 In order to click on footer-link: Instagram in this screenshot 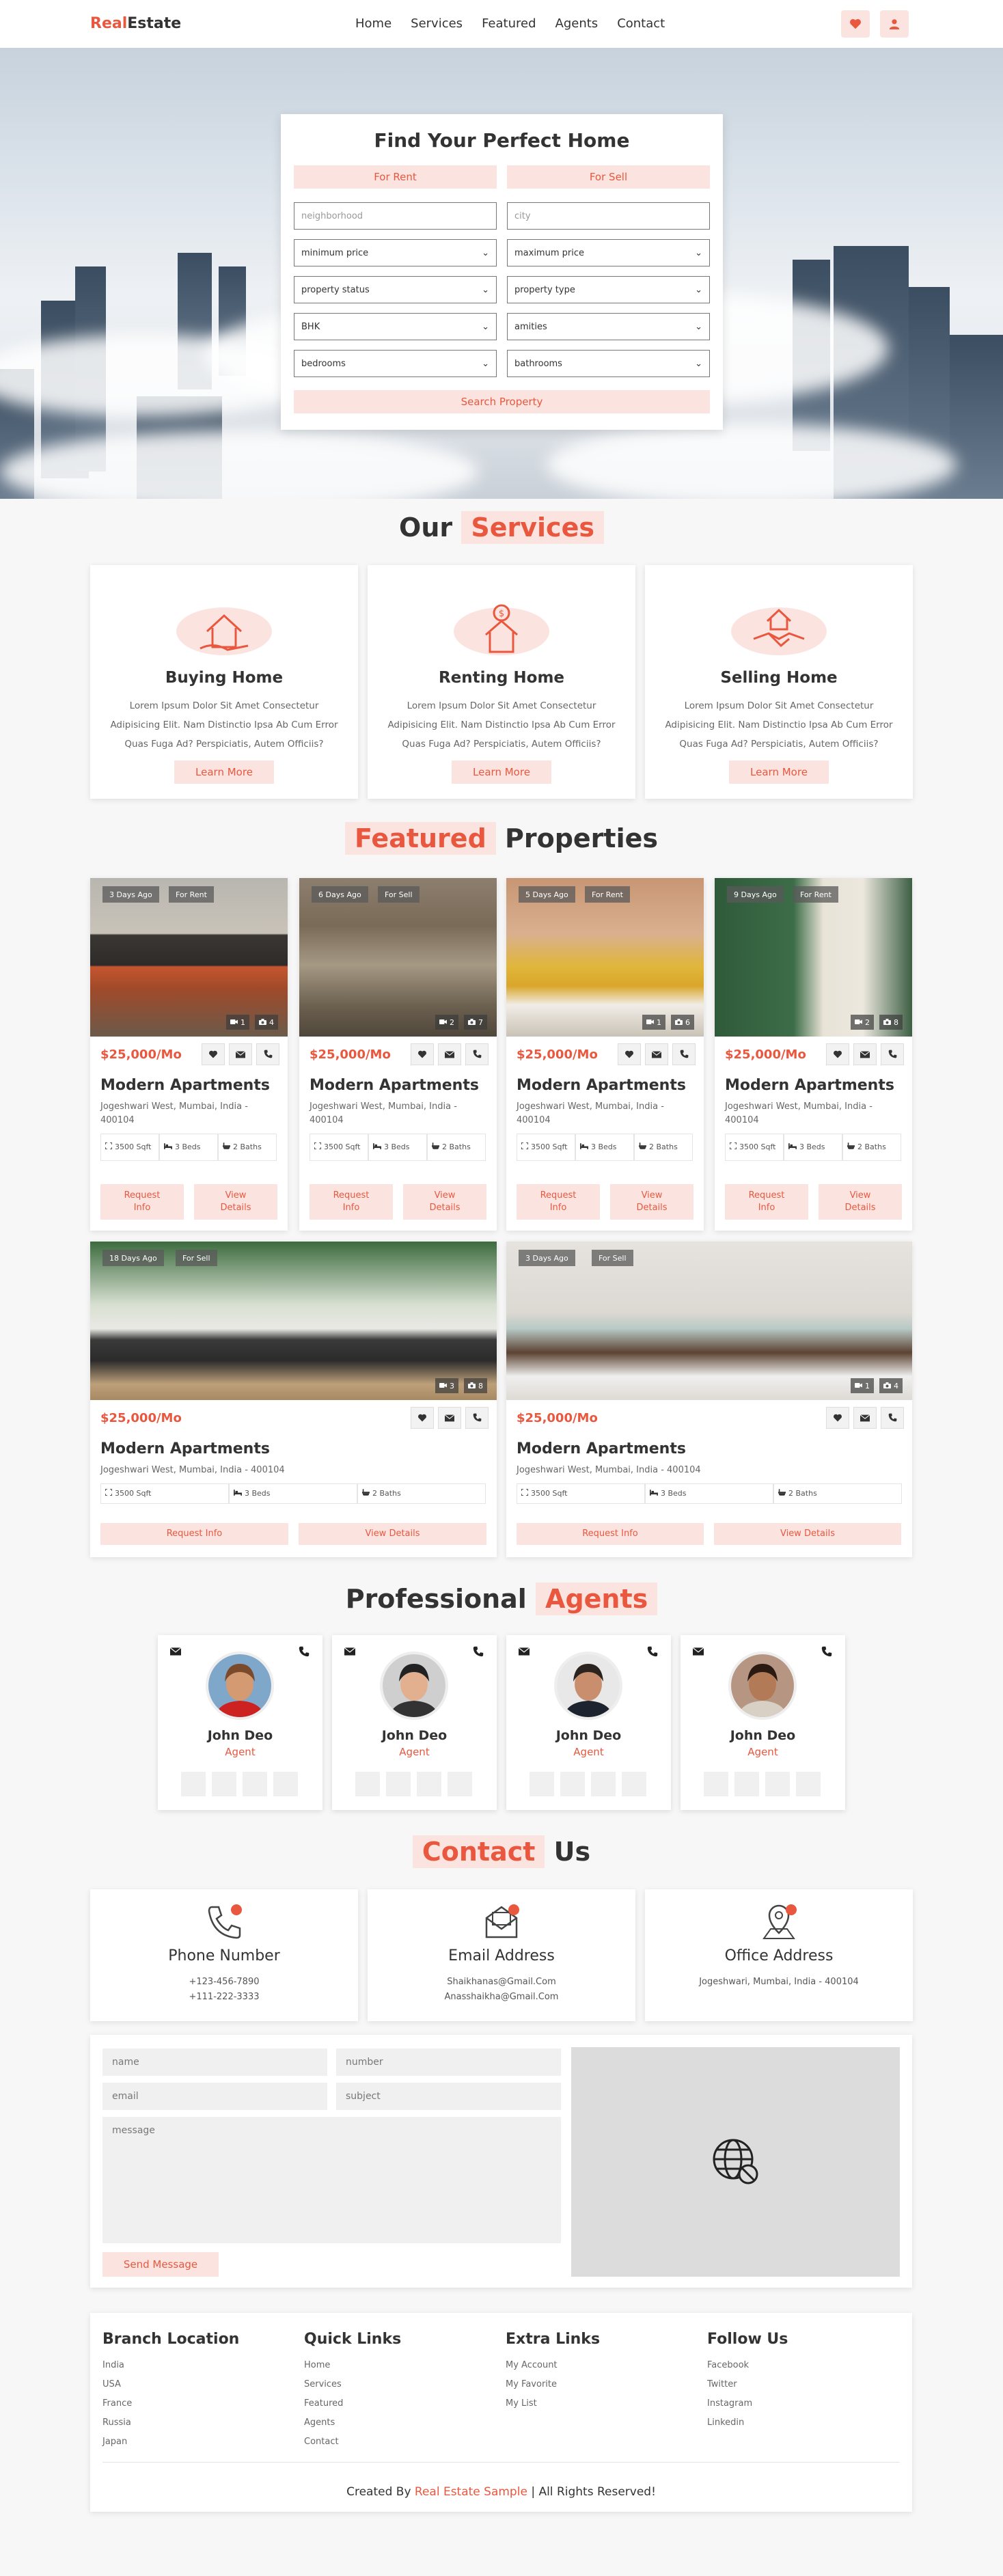, I will do `click(747, 2403)`.